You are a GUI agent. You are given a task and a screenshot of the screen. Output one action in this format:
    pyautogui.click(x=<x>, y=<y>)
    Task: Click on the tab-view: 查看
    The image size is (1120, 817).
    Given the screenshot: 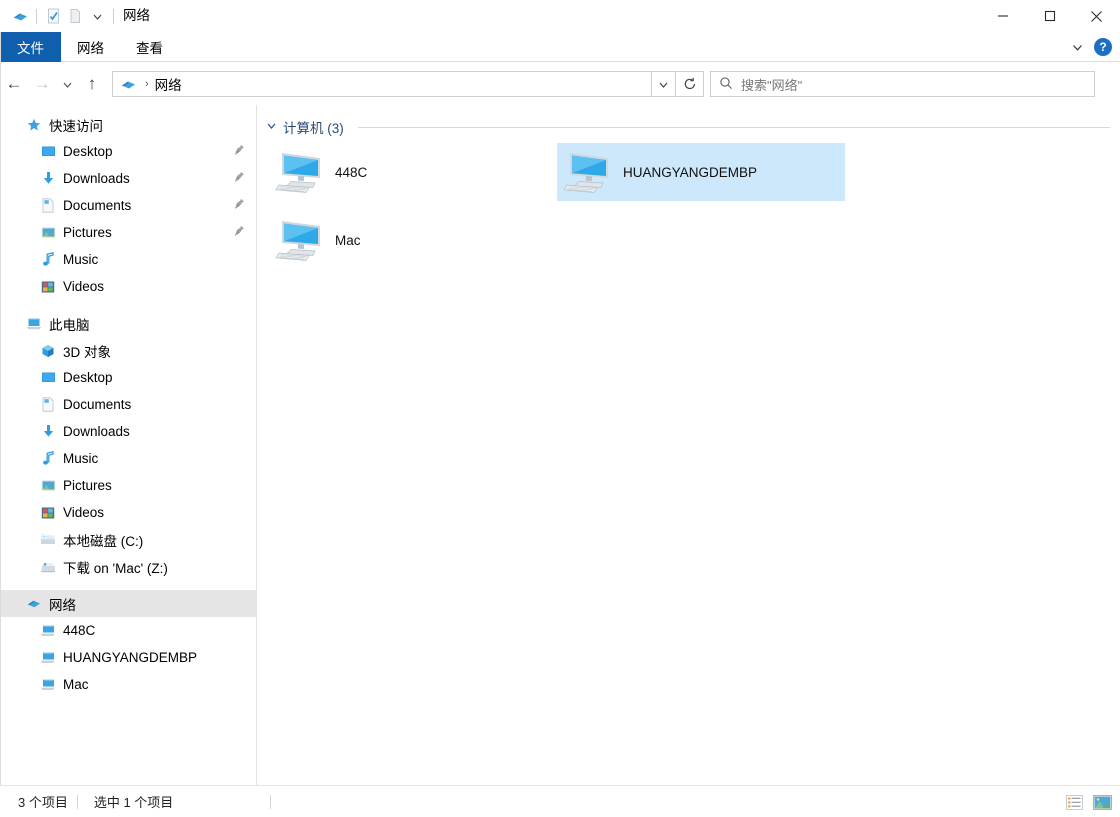 What is the action you would take?
    pyautogui.click(x=149, y=47)
    